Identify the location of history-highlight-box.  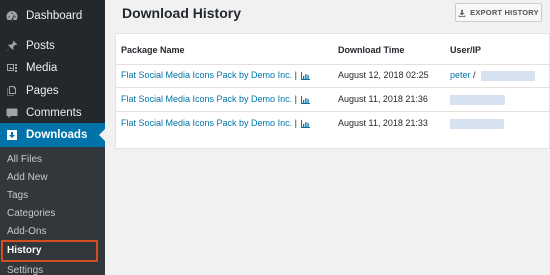
(49, 251).